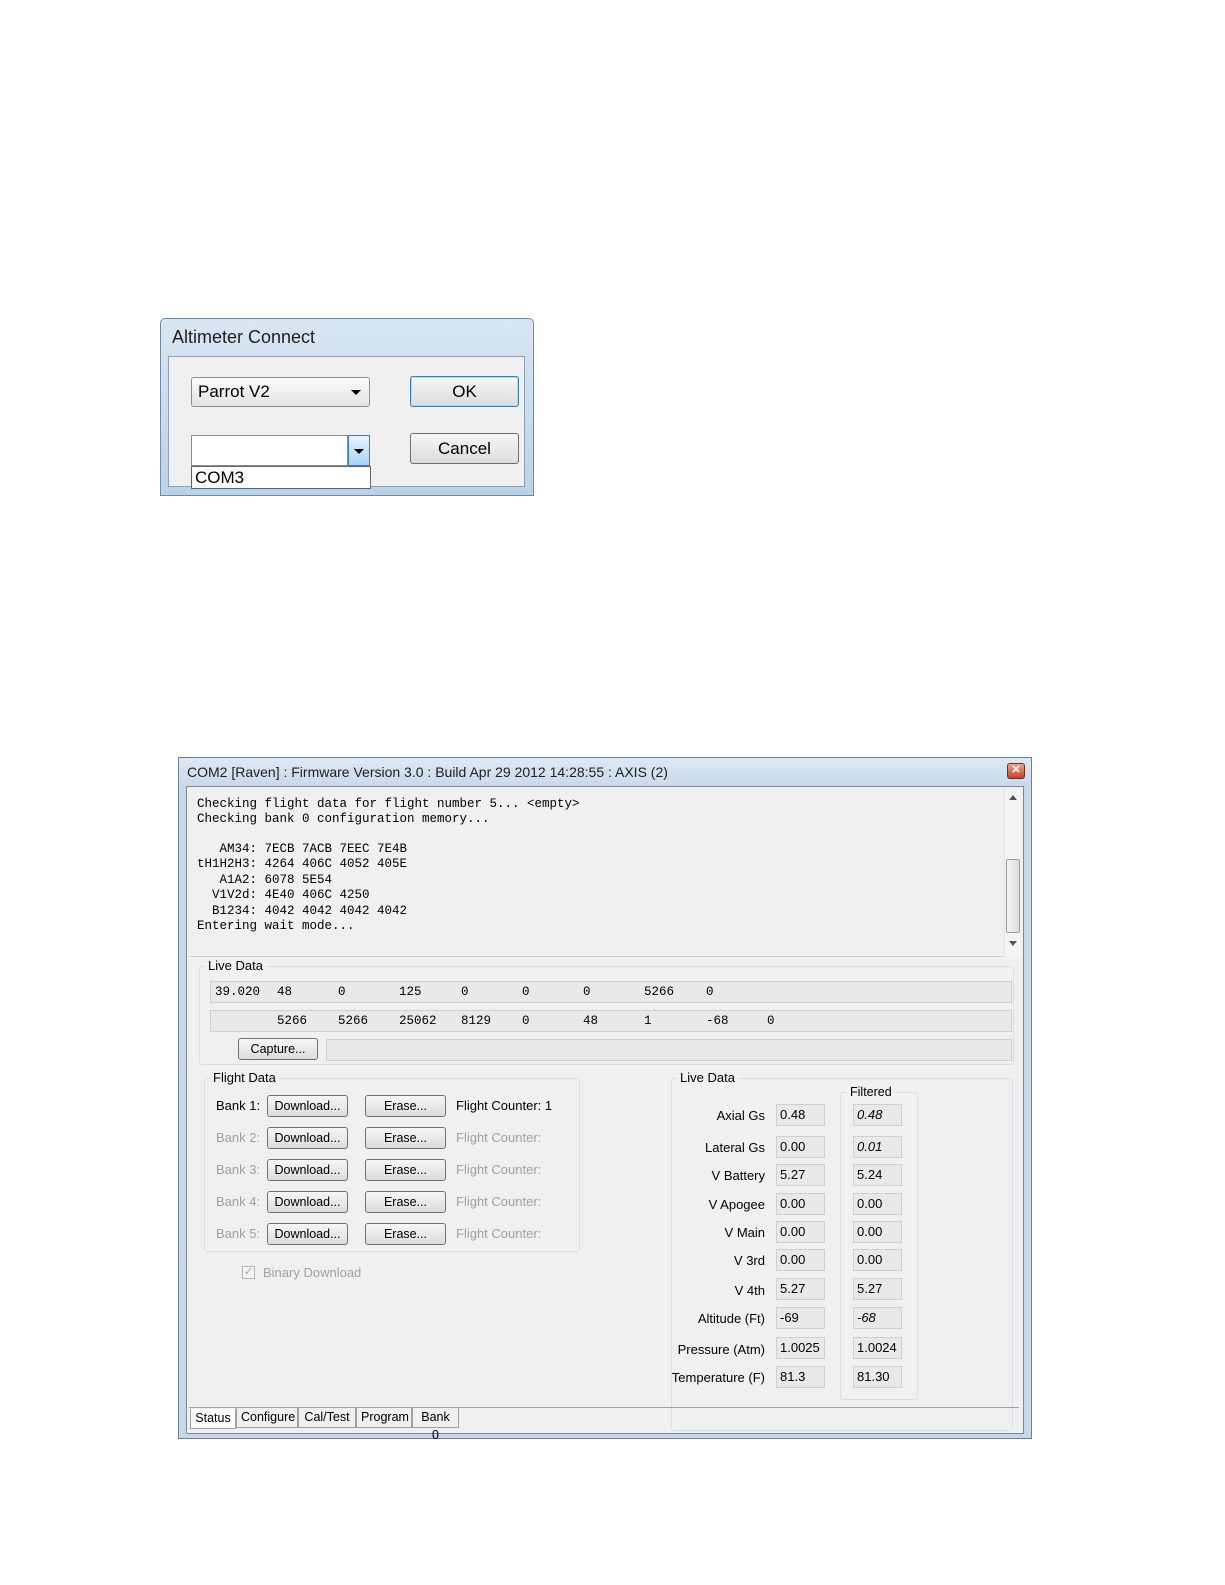 This screenshot has height=1585, width=1225. Describe the element at coordinates (464, 448) in the screenshot. I see `cancel-button: Cancel` at that location.